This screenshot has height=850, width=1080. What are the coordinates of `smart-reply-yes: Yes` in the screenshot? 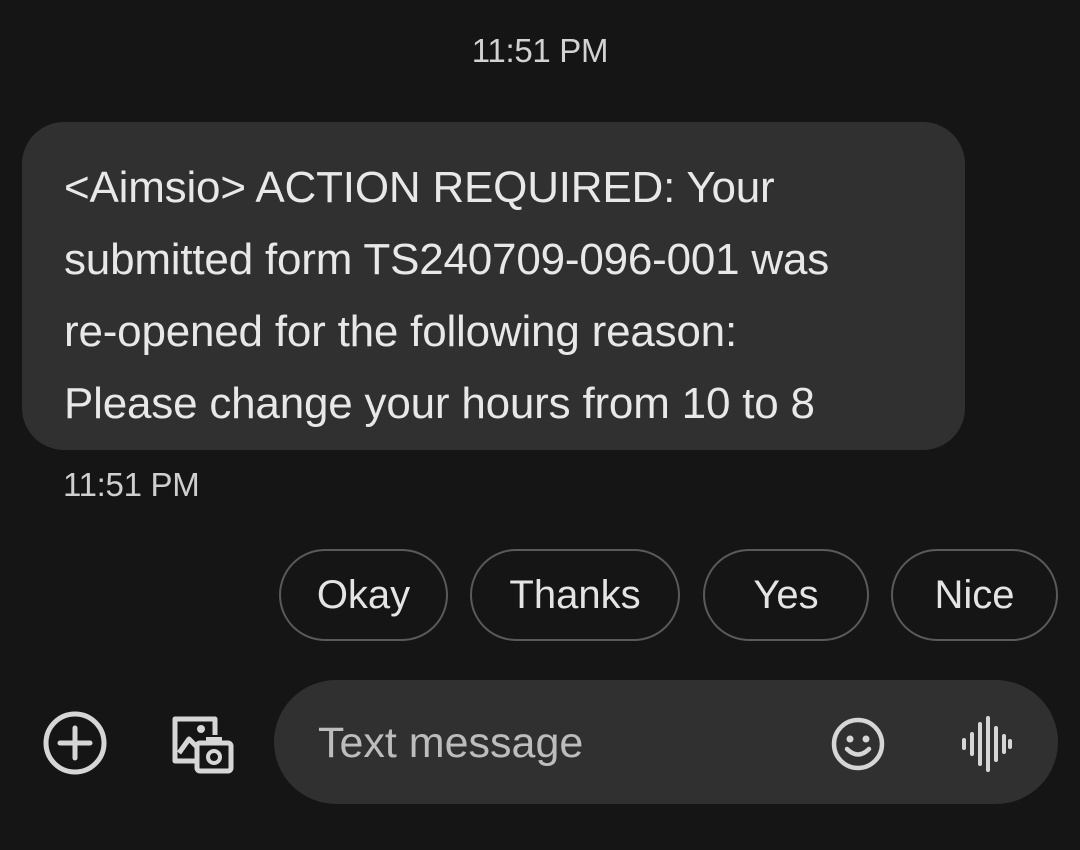 It's located at (786, 595).